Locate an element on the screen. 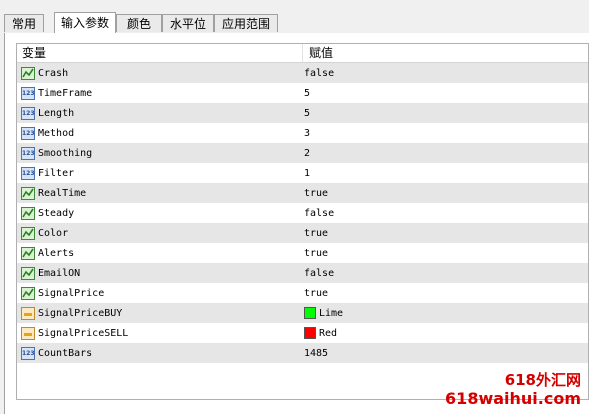  variable-name: SignalPriceBUY is located at coordinates (80, 313).